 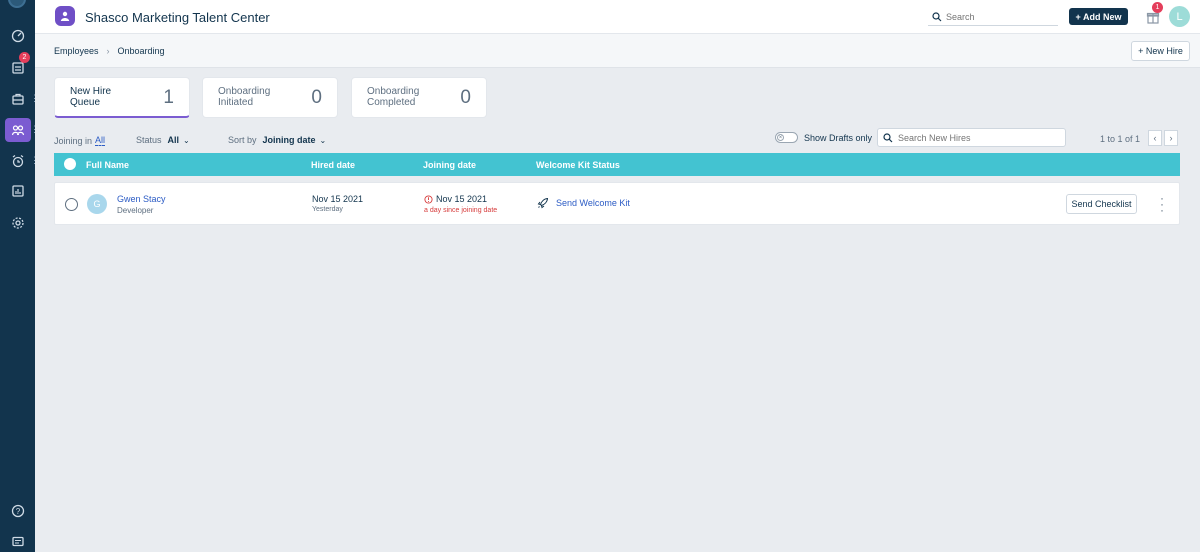 I want to click on app-title: Shasco Marketing Talent Center, so click(x=177, y=17).